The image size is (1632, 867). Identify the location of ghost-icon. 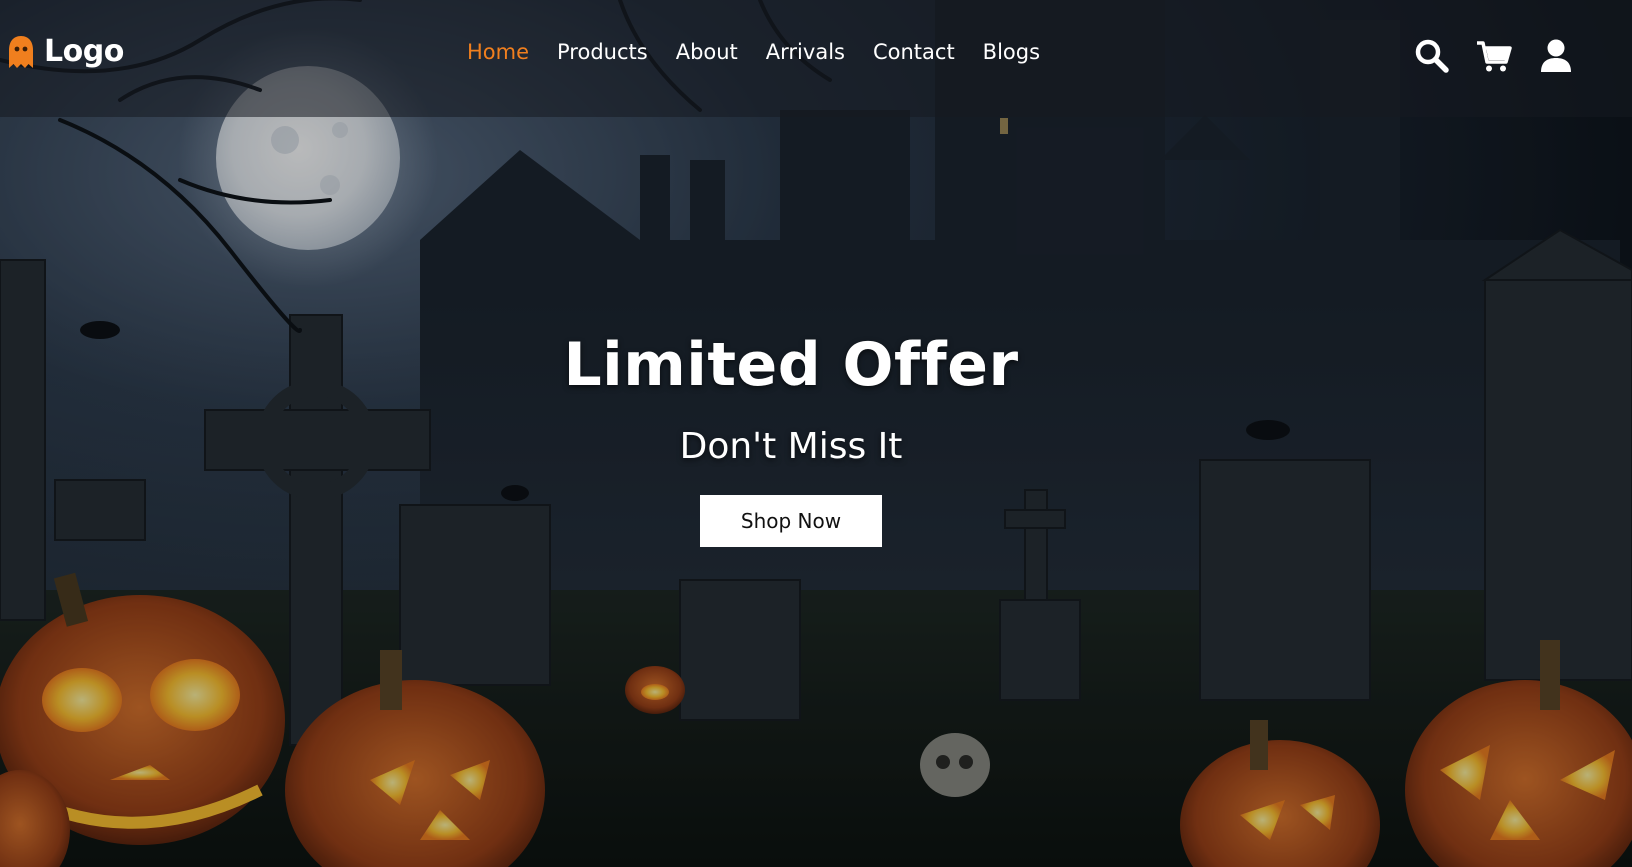
(21, 51).